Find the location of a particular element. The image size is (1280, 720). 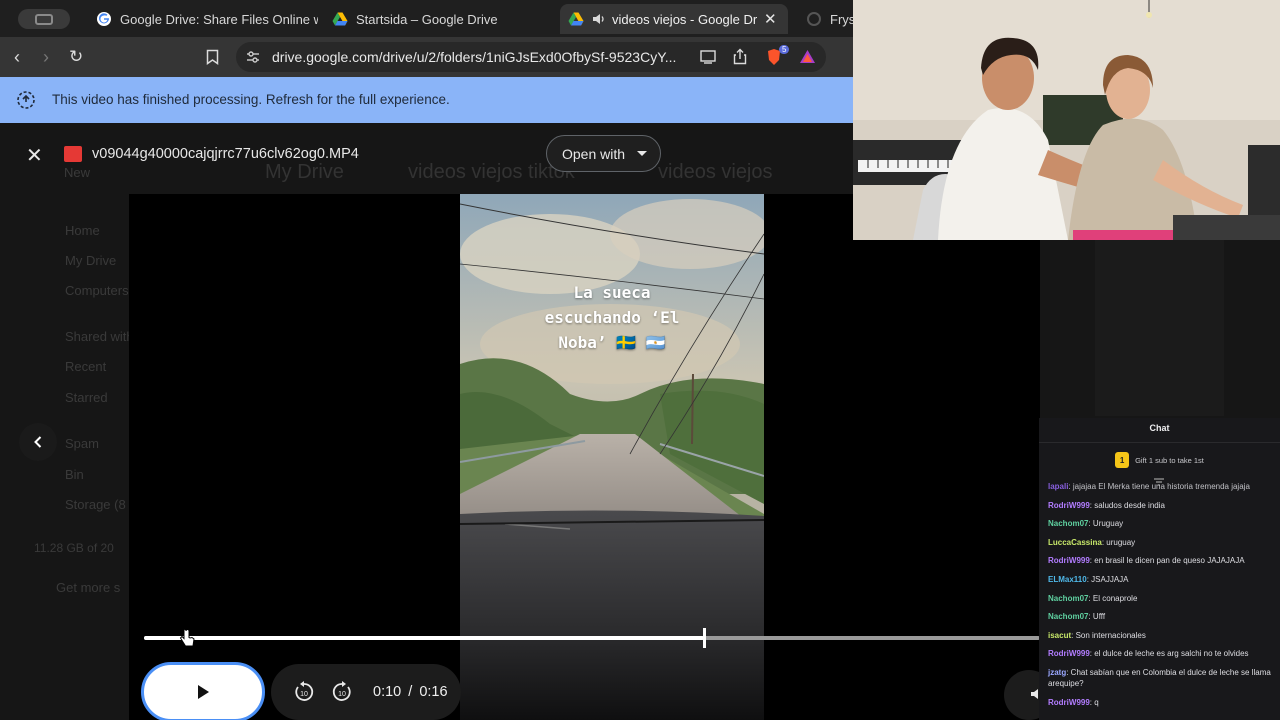

bookmark-icon is located at coordinates (212, 57).